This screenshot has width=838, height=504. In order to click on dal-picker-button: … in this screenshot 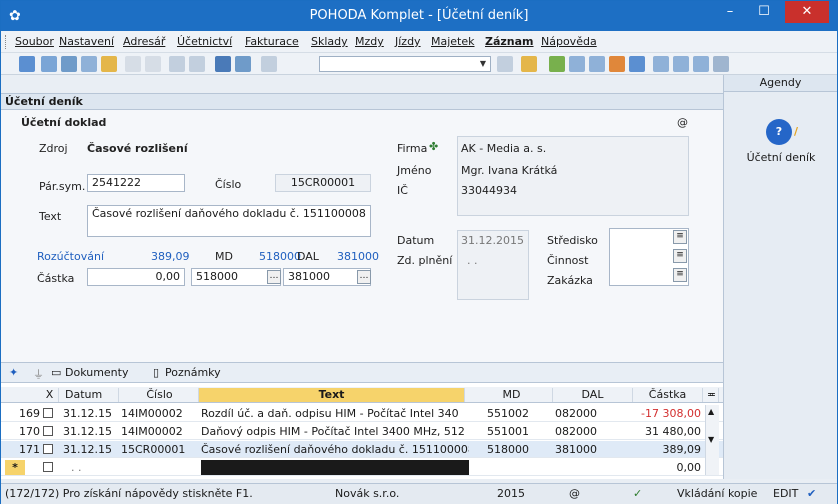, I will do `click(364, 277)`.